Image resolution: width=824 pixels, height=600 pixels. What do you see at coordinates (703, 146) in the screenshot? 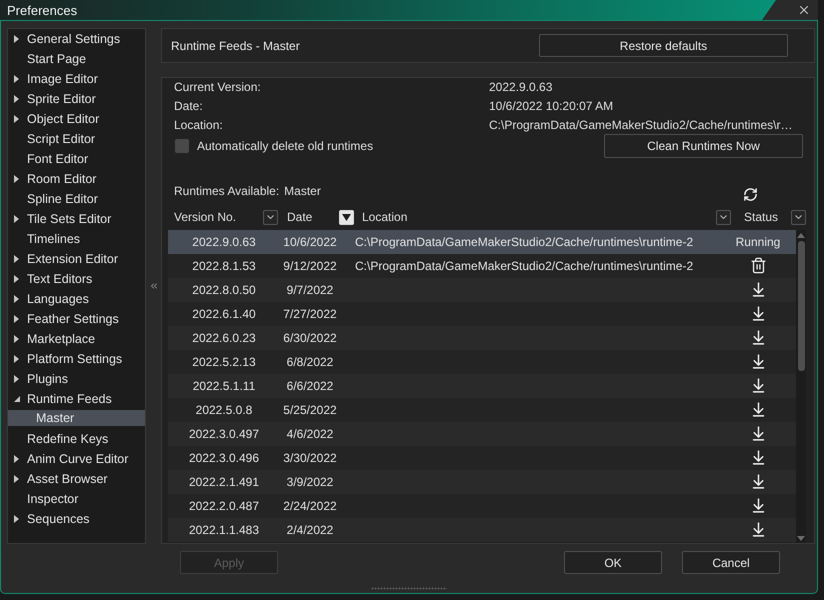
I see `clean-runtimes-button: Clean Runtimes Now` at bounding box center [703, 146].